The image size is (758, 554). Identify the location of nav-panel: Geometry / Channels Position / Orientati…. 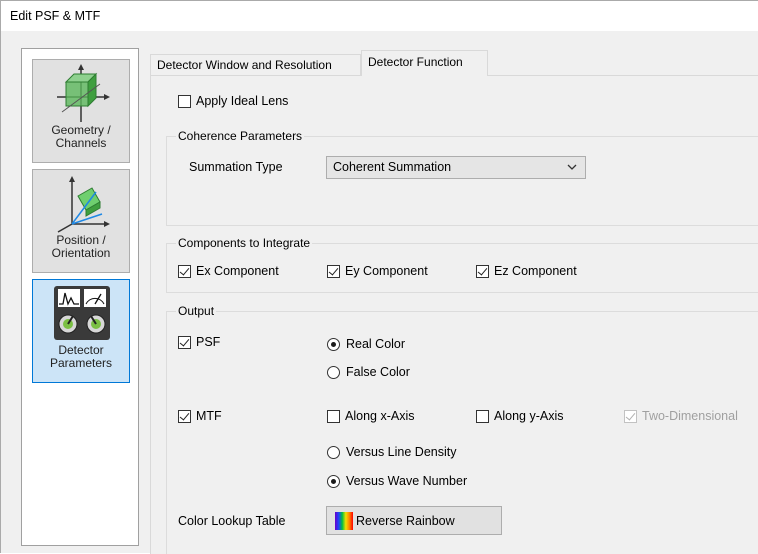
(80, 297).